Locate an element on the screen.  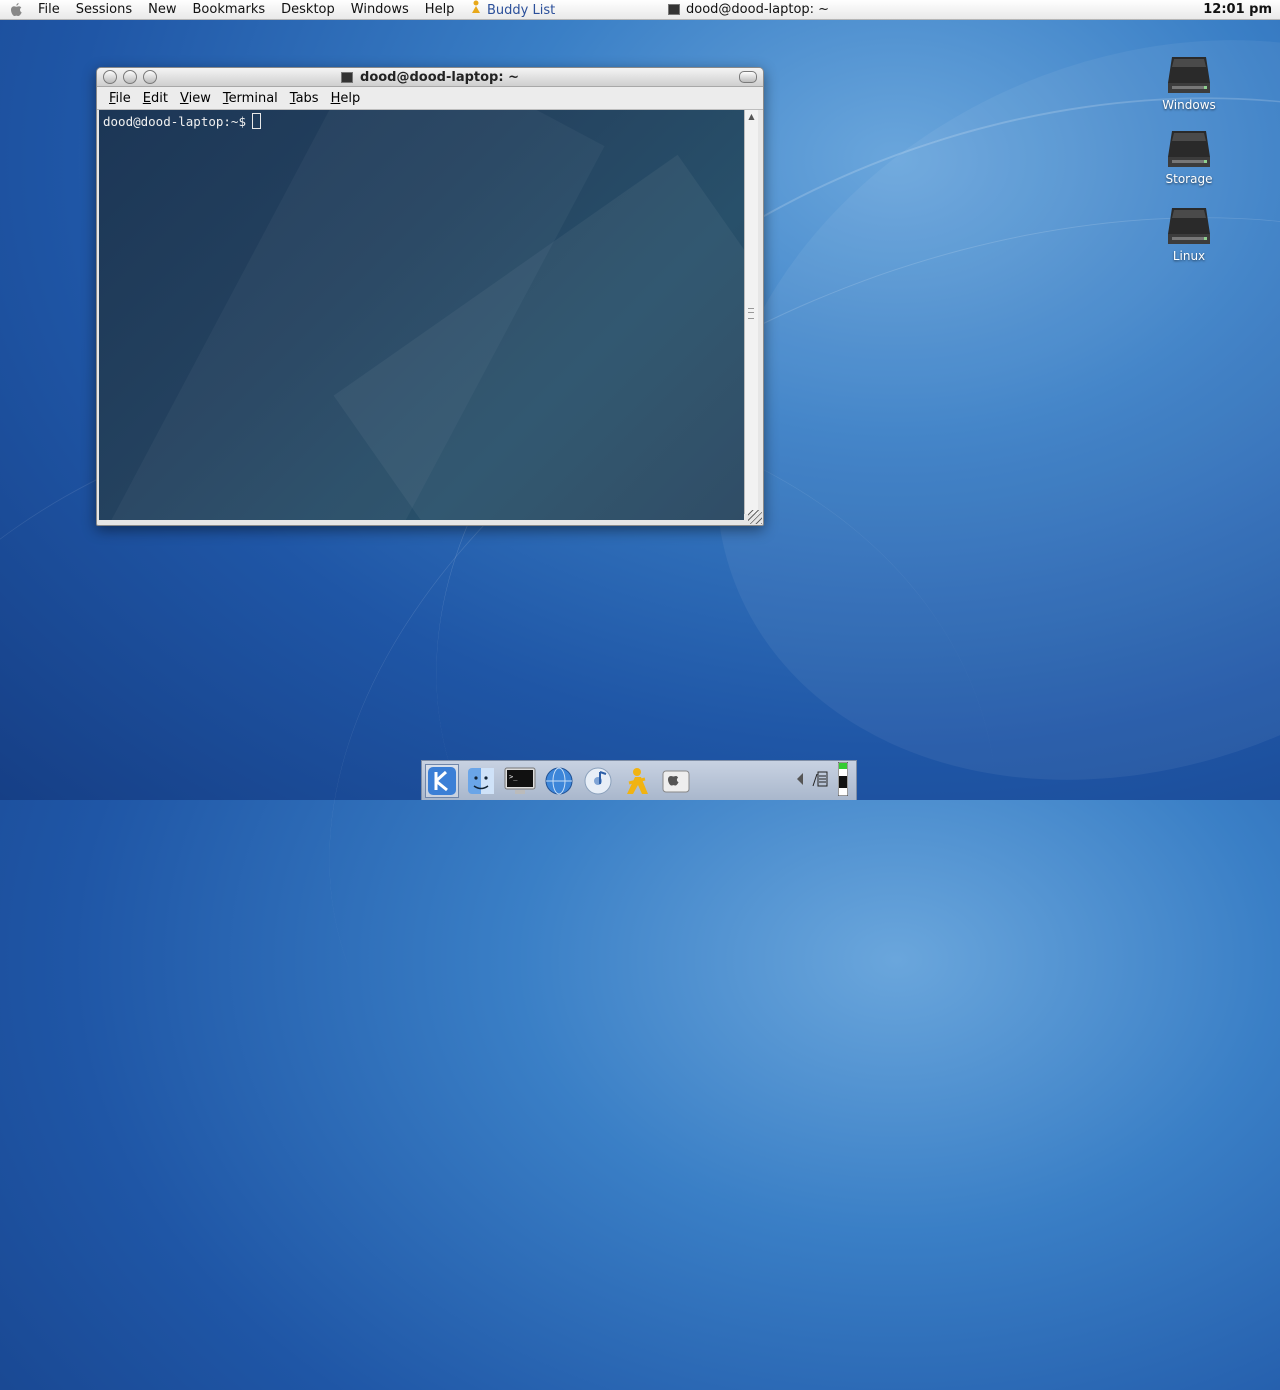
desktop-icon-label: Storage is located at coordinates (1189, 179).